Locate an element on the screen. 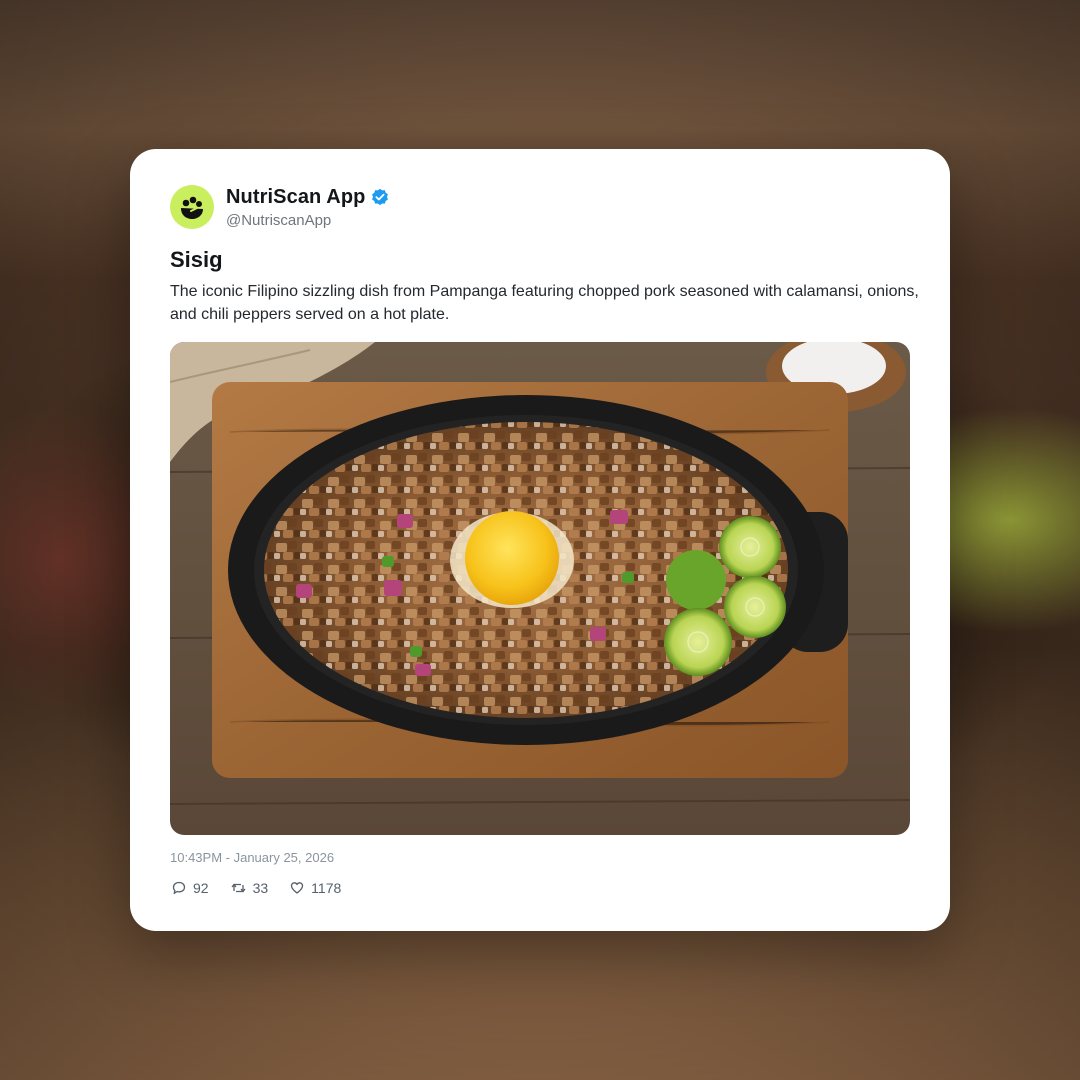 The height and width of the screenshot is (1080, 1080). account-handle: @NutriscanApp is located at coordinates (307, 220).